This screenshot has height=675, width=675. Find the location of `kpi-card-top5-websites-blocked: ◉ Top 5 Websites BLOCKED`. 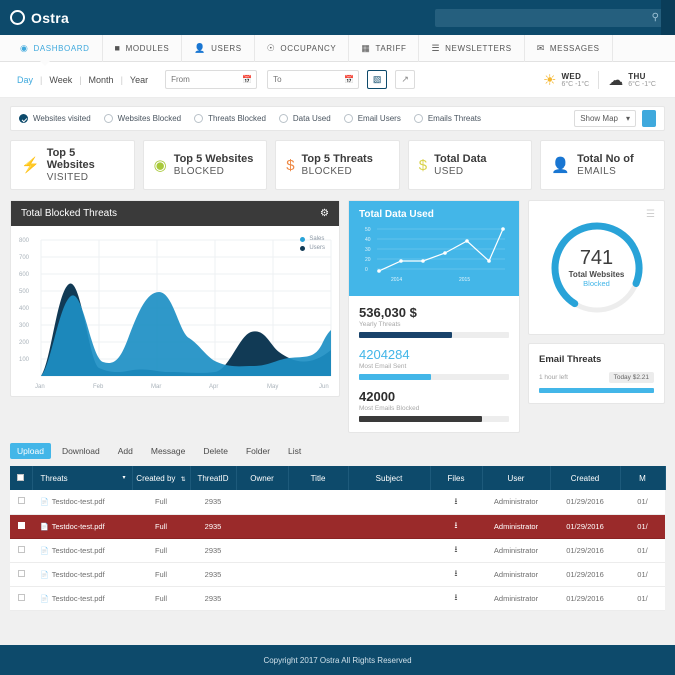

kpi-card-top5-websites-blocked: ◉ Top 5 Websites BLOCKED is located at coordinates (205, 165).